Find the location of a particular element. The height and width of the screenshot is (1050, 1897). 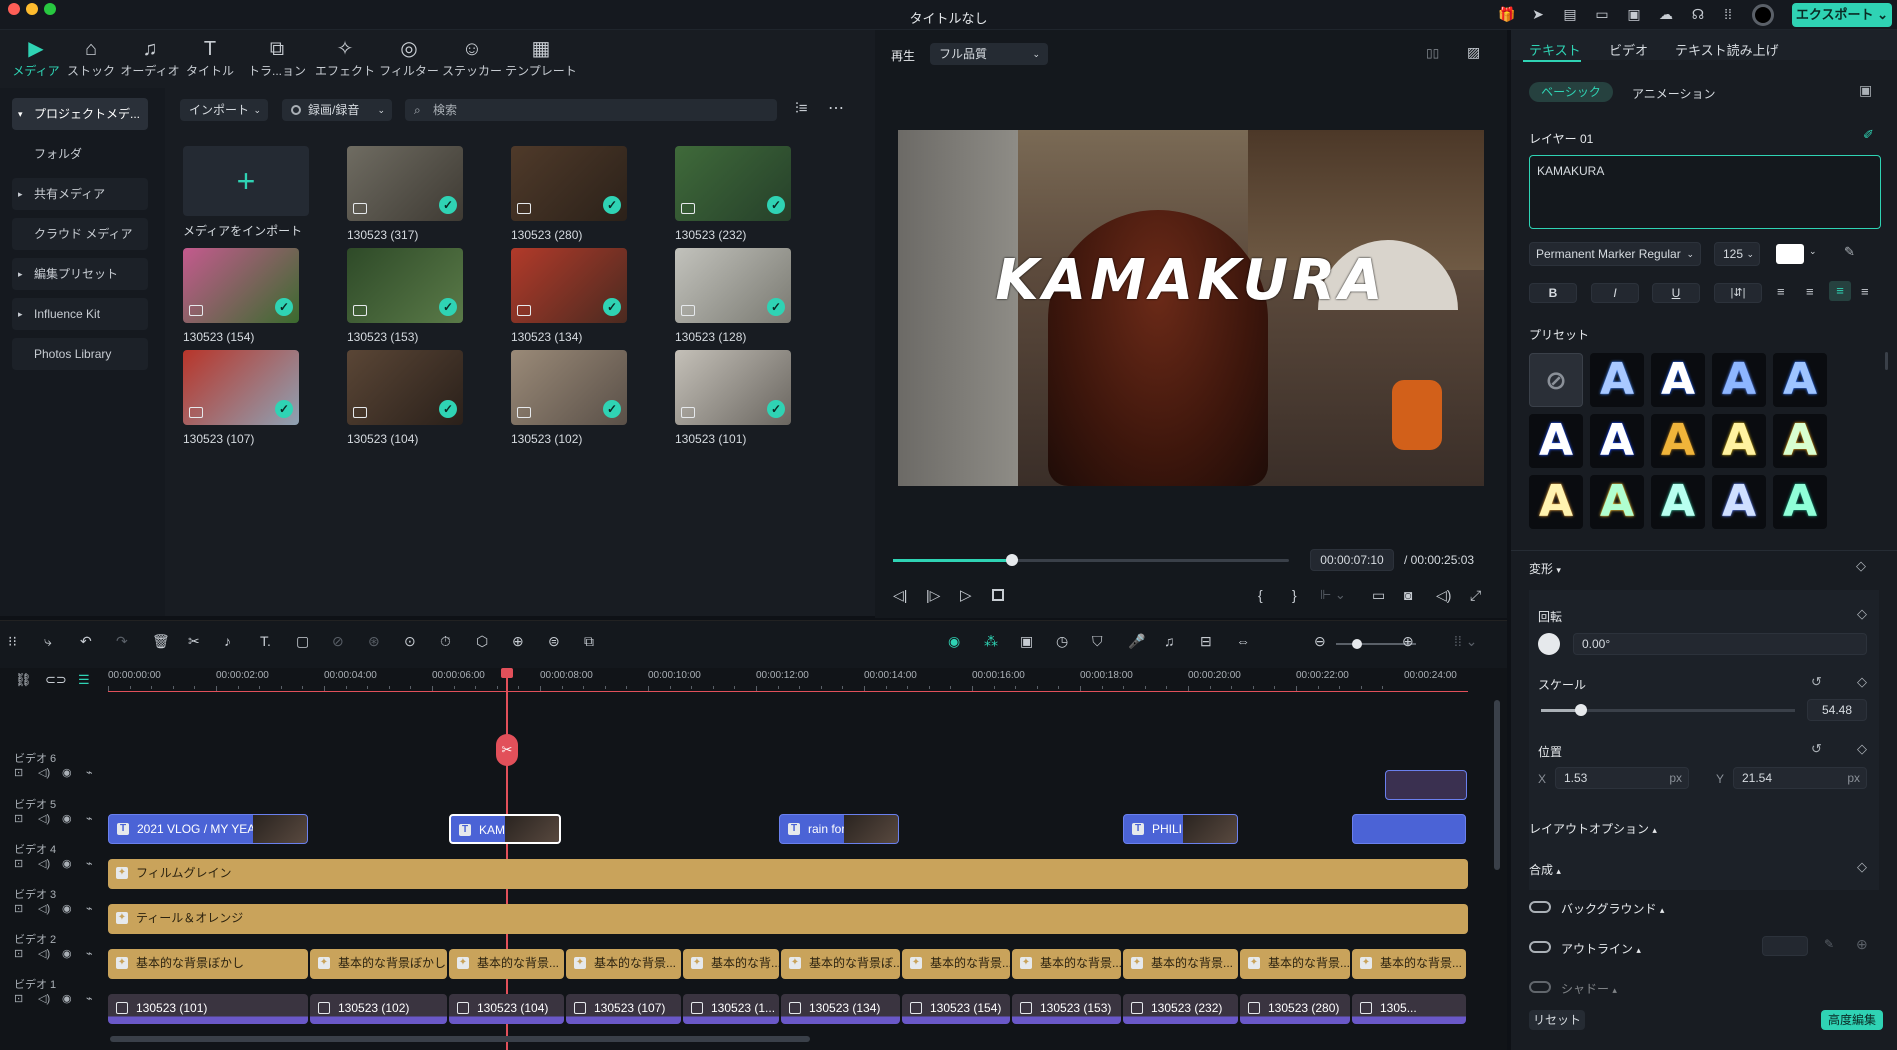

tab-filter: ◎ フィルター is located at coordinates (409, 61).